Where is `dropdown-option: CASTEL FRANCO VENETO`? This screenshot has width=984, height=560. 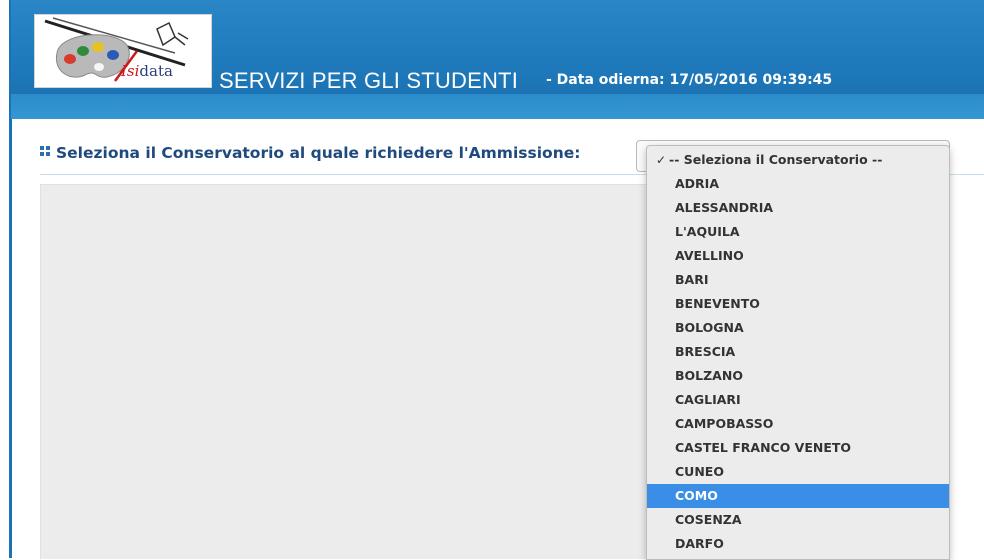
dropdown-option: CASTEL FRANCO VENETO is located at coordinates (798, 448).